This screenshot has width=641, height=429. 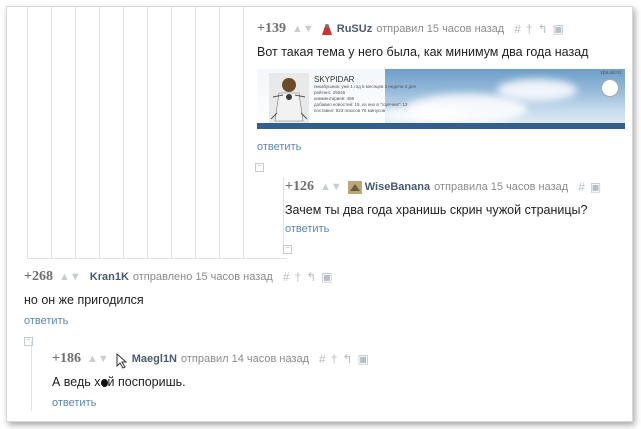 I want to click on comment-rating: +186, so click(x=66, y=358).